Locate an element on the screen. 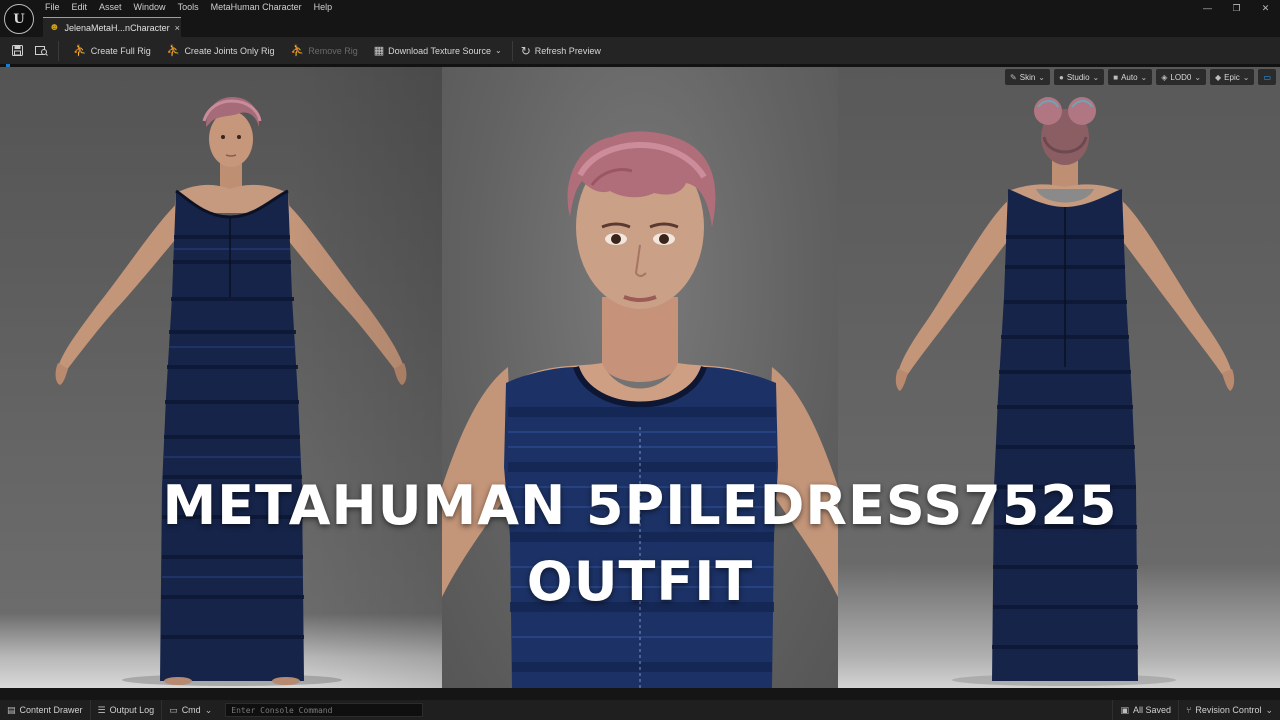  content-drawer-button: ▤ Content Drawer is located at coordinates (45, 710).